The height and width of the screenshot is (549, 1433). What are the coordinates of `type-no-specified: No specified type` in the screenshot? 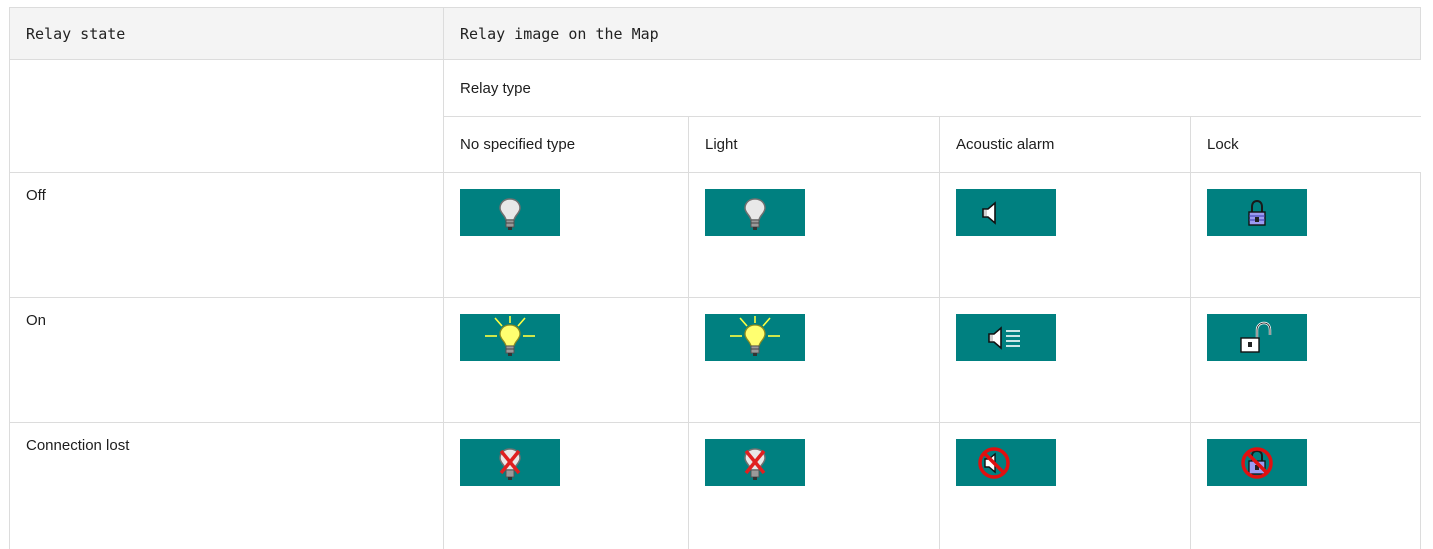 It's located at (566, 145).